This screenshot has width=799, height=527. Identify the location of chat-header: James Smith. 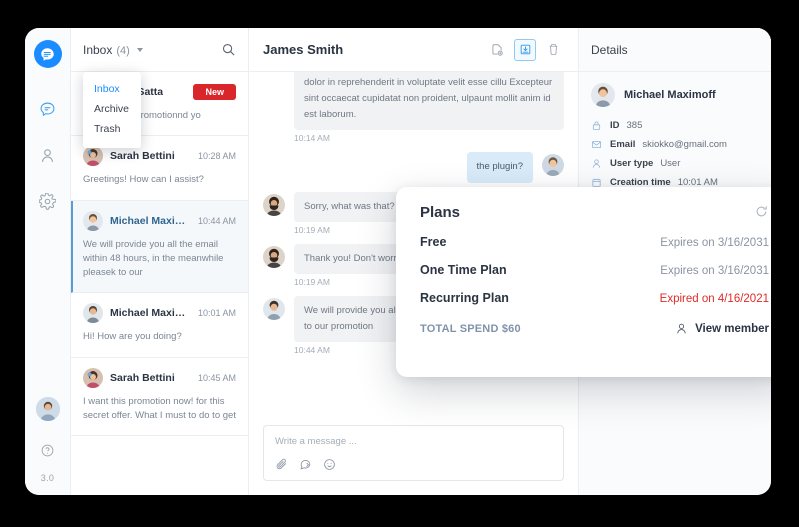
(413, 50).